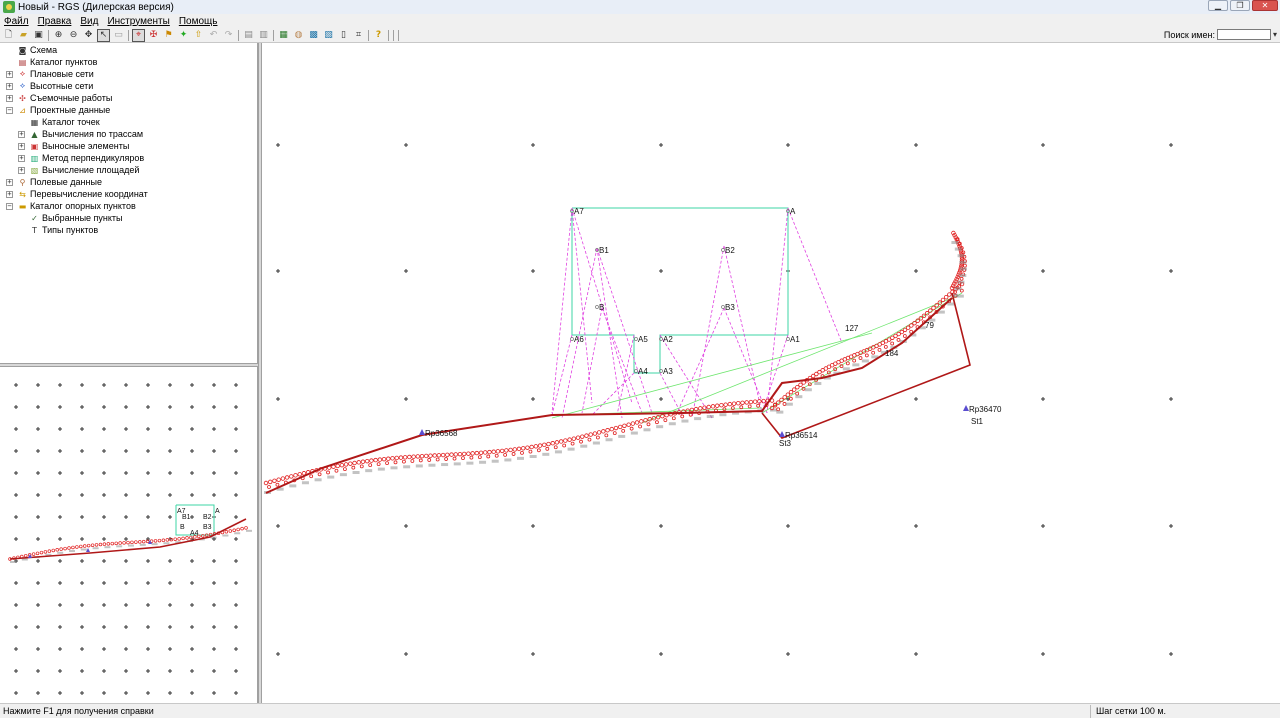  I want to click on tree-item: + ▧ Вычисление площадей, so click(78, 170).